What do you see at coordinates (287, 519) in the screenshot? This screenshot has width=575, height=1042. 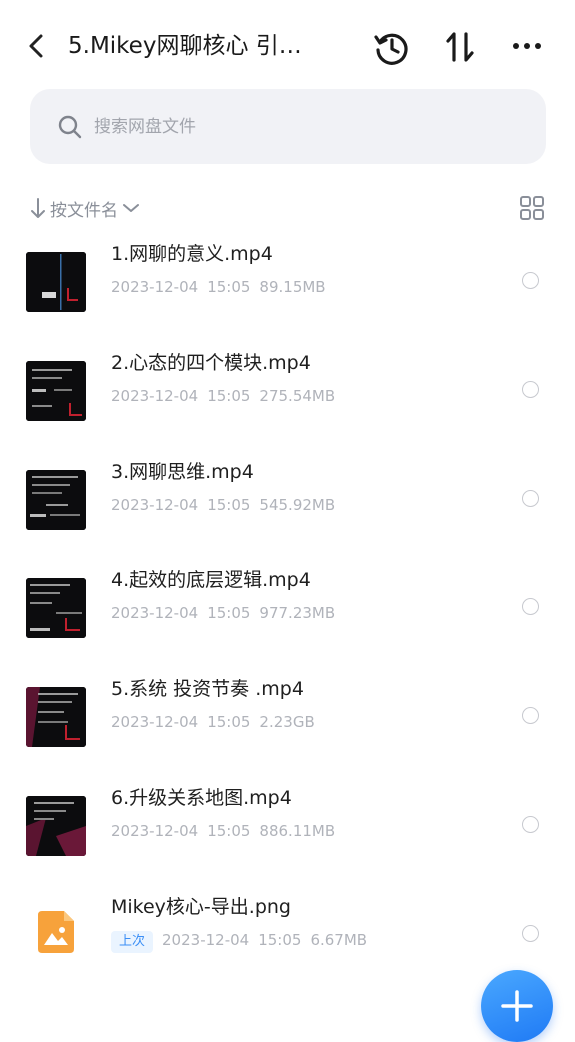 I see `file-row: 3.网聊思维.mp4 2023-12-04 15:05 545.92MB` at bounding box center [287, 519].